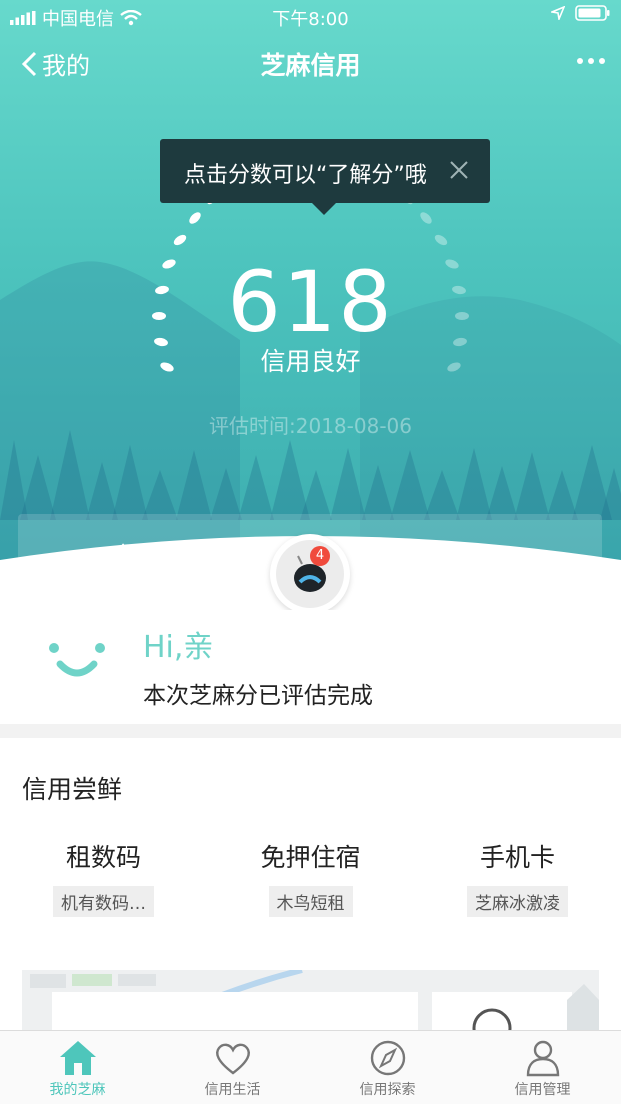 The height and width of the screenshot is (1104, 621). I want to click on tab-label: 我的芝麻, so click(77, 1090).